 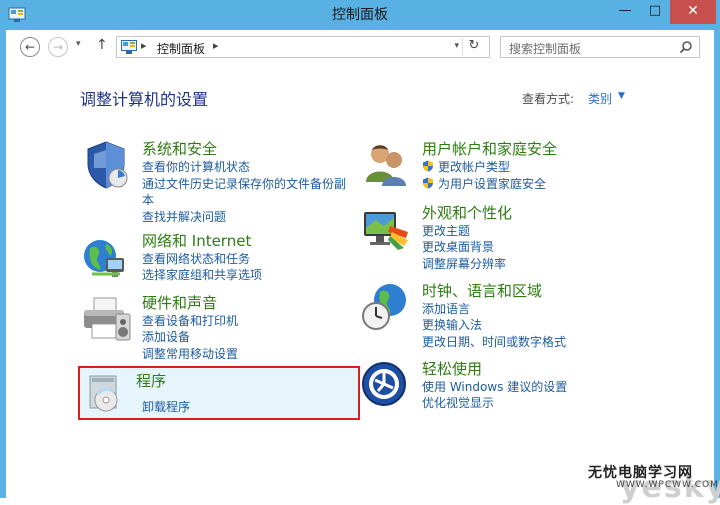 I want to click on watermark-site-name: 无忧电脑学习网, so click(x=640, y=473).